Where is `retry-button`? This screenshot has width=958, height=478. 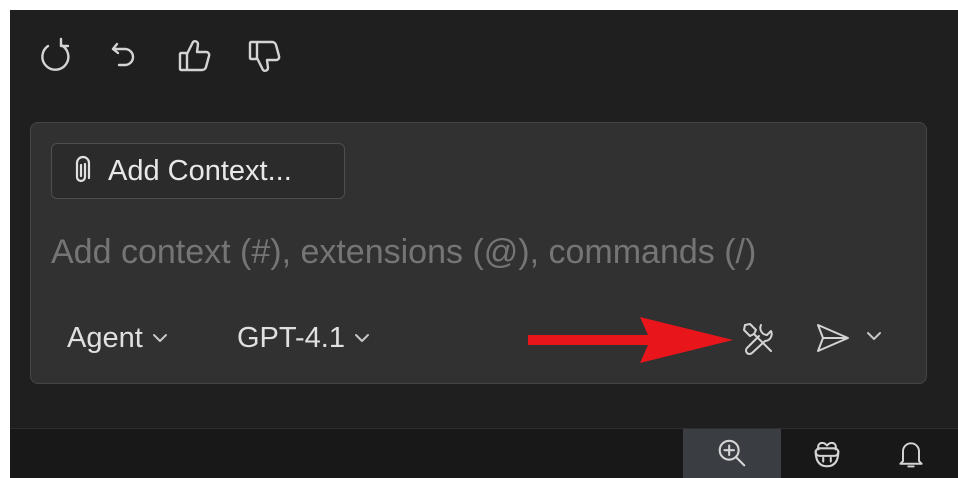
retry-button is located at coordinates (55, 56).